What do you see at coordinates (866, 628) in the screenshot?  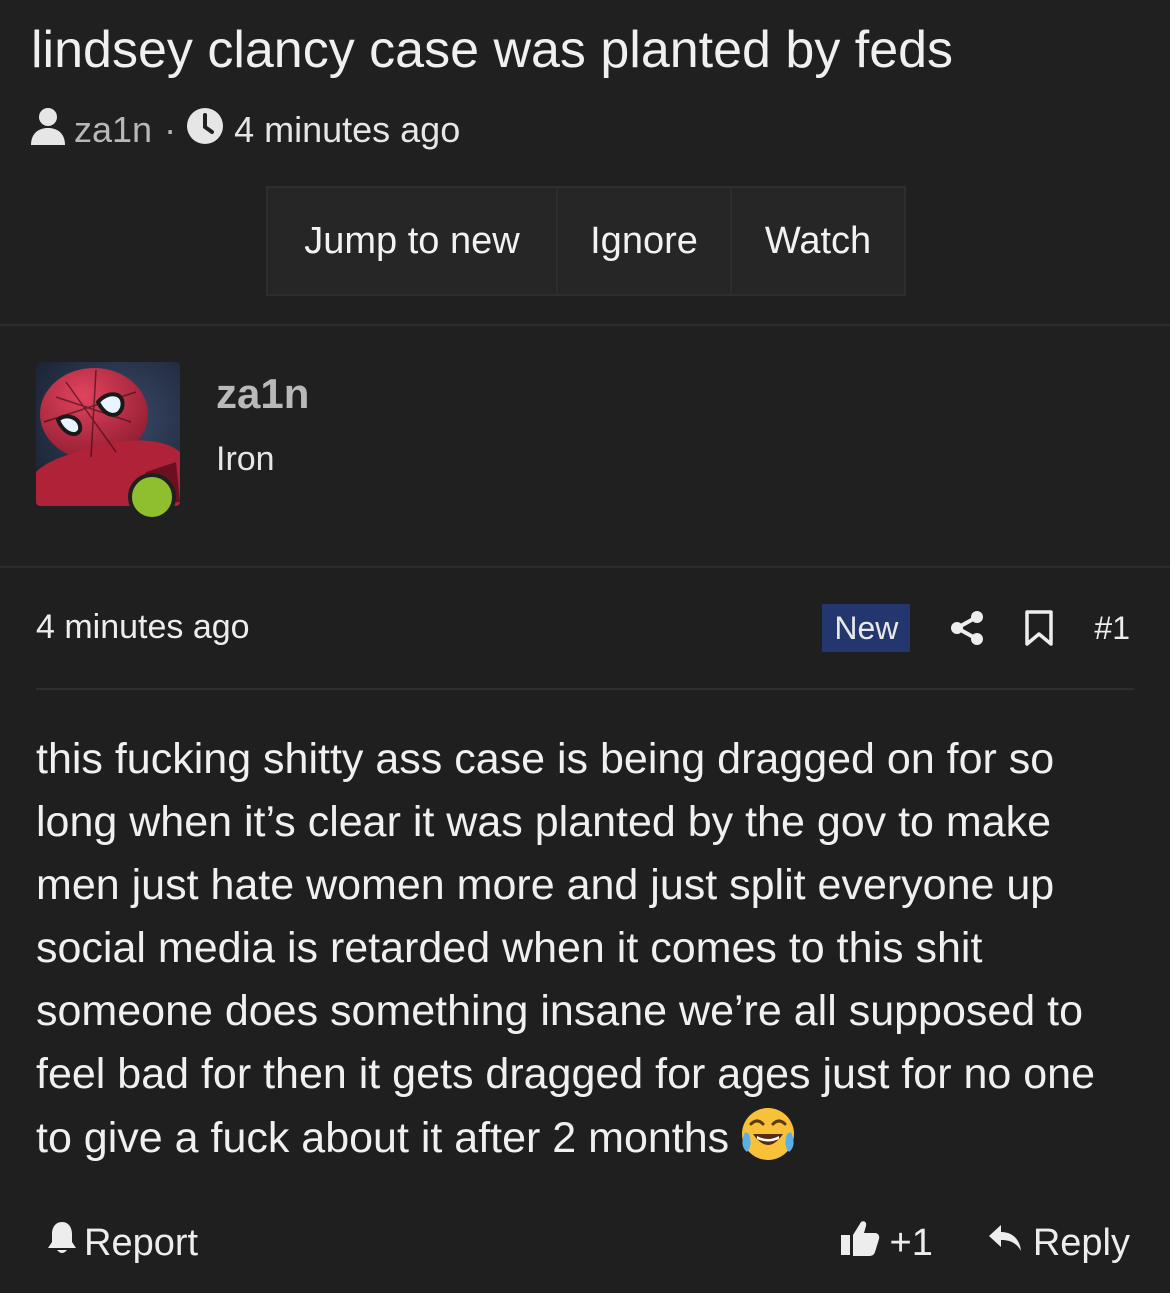 I see `new-badge: New` at bounding box center [866, 628].